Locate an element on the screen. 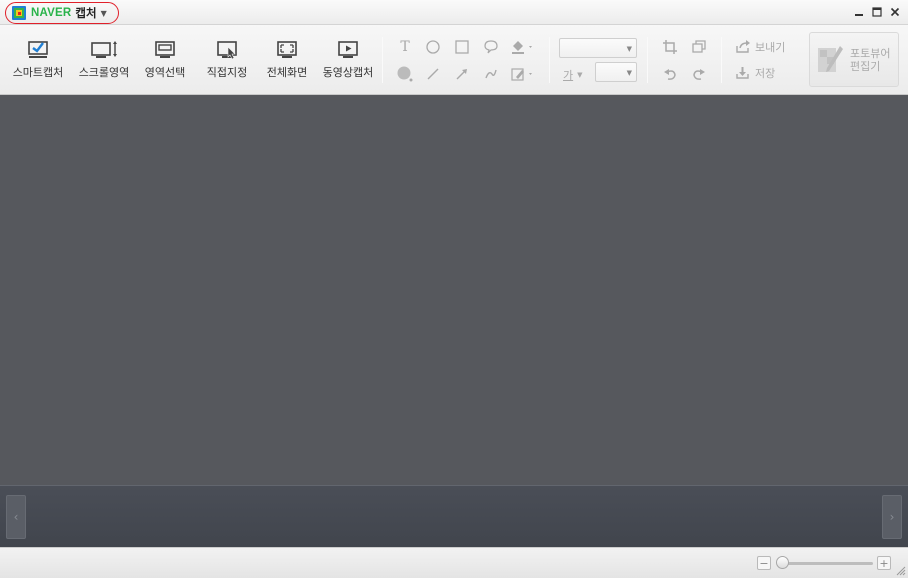 The image size is (908, 578). speech-bubble-icon is located at coordinates (491, 47).